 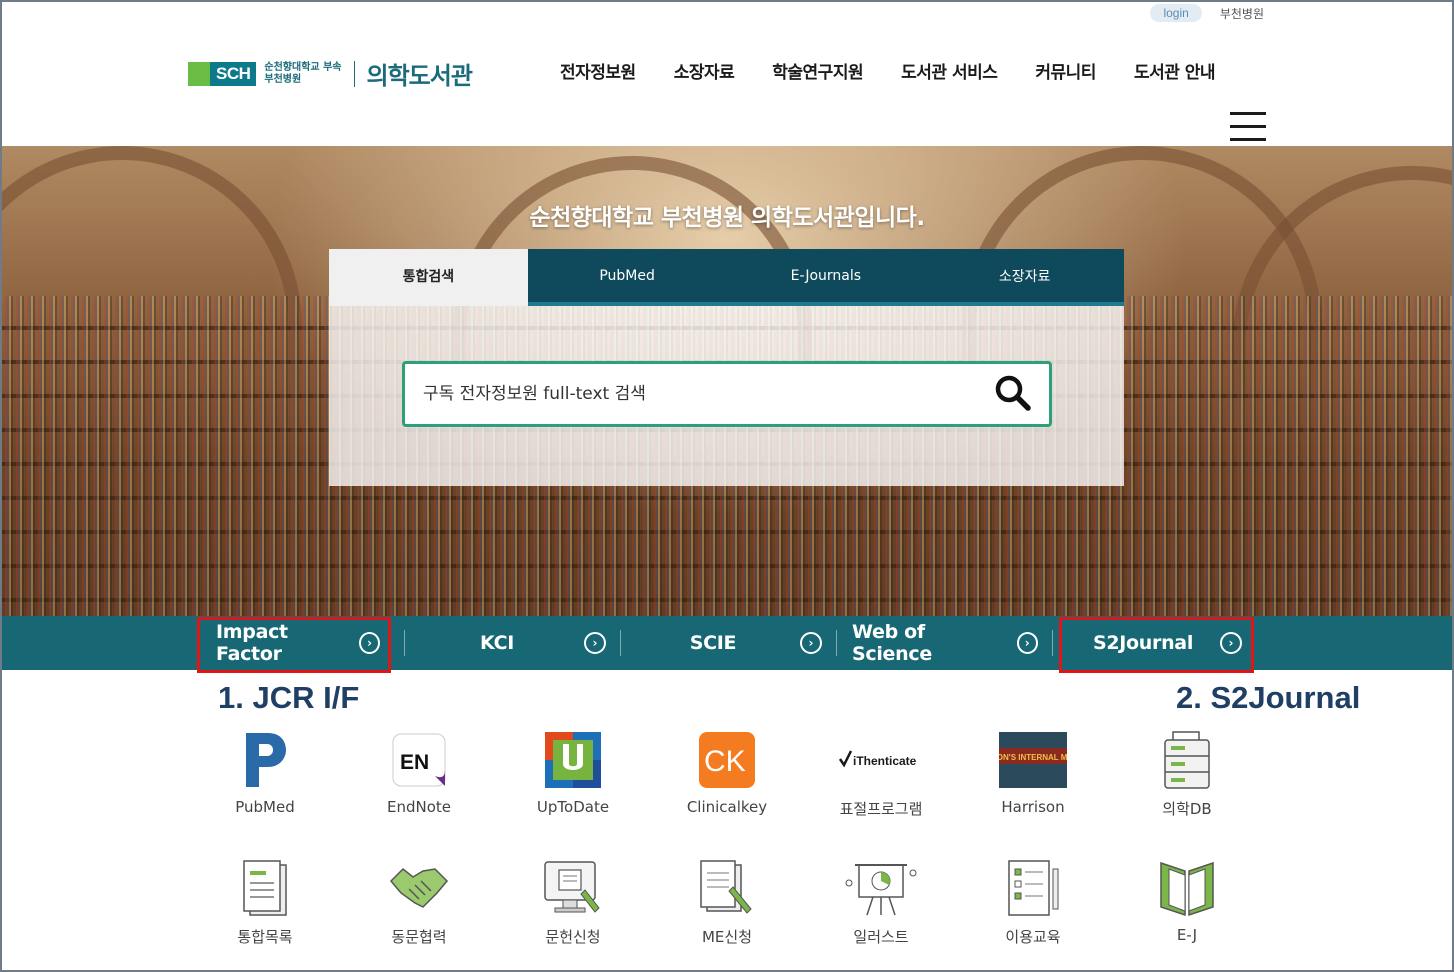 I want to click on logo-title: 의학도서관, so click(x=419, y=76).